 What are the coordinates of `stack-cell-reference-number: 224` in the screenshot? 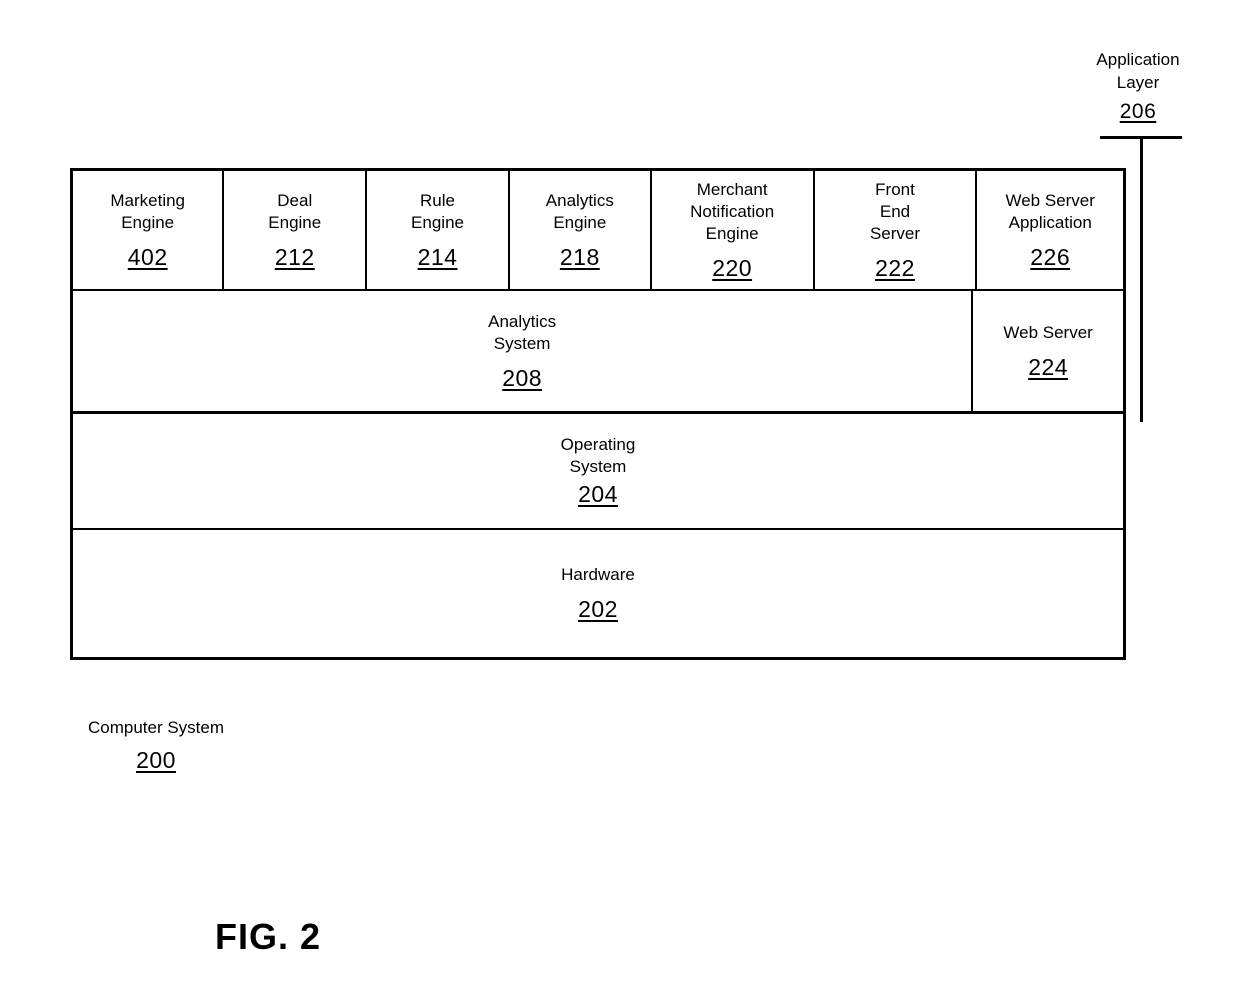 It's located at (1048, 366).